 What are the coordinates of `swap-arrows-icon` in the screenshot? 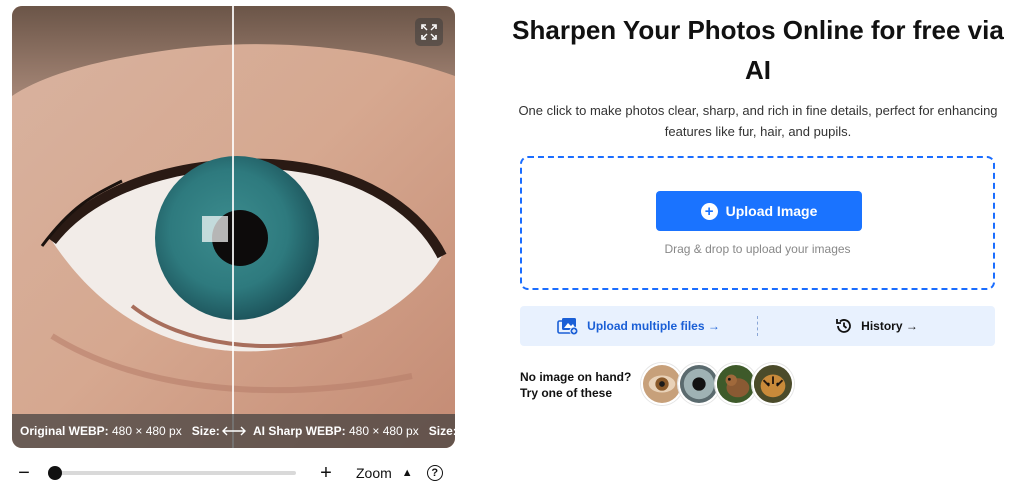 It's located at (234, 431).